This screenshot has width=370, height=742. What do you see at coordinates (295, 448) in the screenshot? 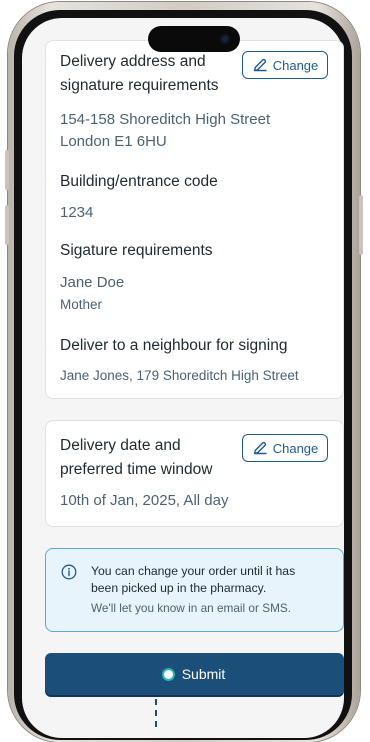
I see `change-date-label: Change` at bounding box center [295, 448].